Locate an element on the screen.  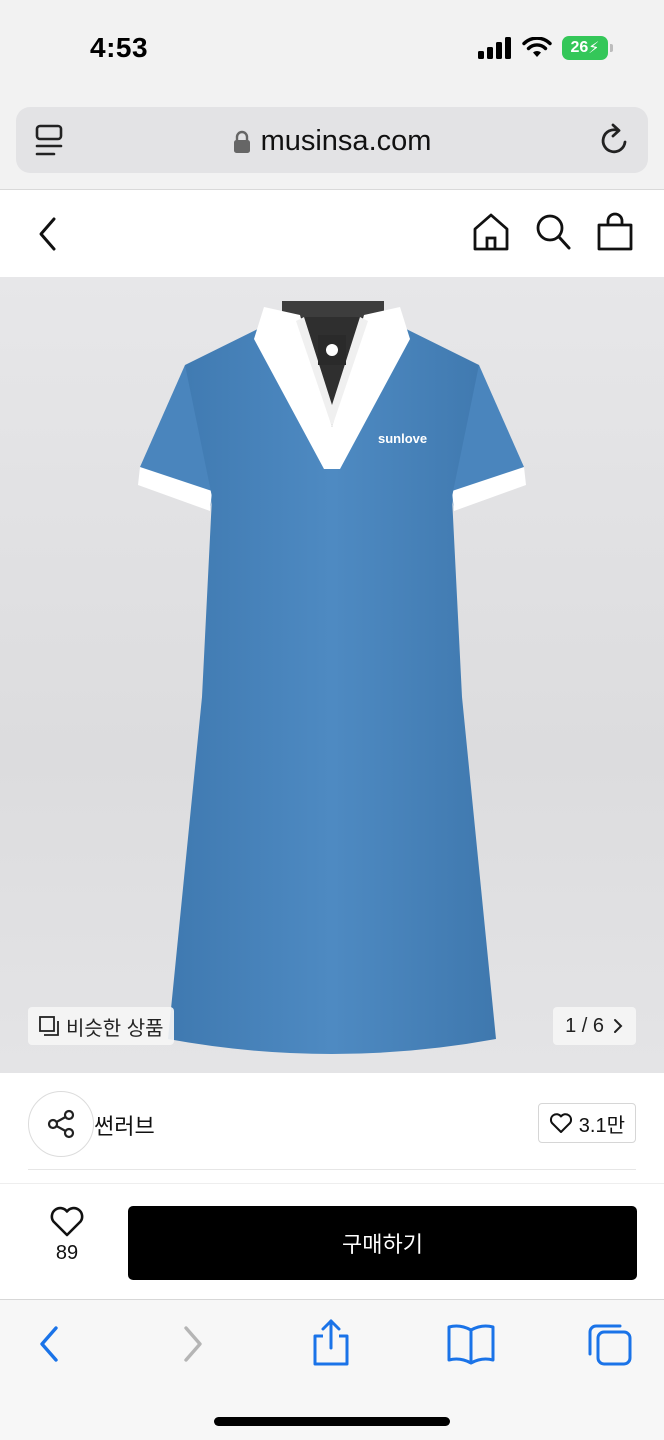
battery-icon: 26 ⚡ is located at coordinates (587, 48).